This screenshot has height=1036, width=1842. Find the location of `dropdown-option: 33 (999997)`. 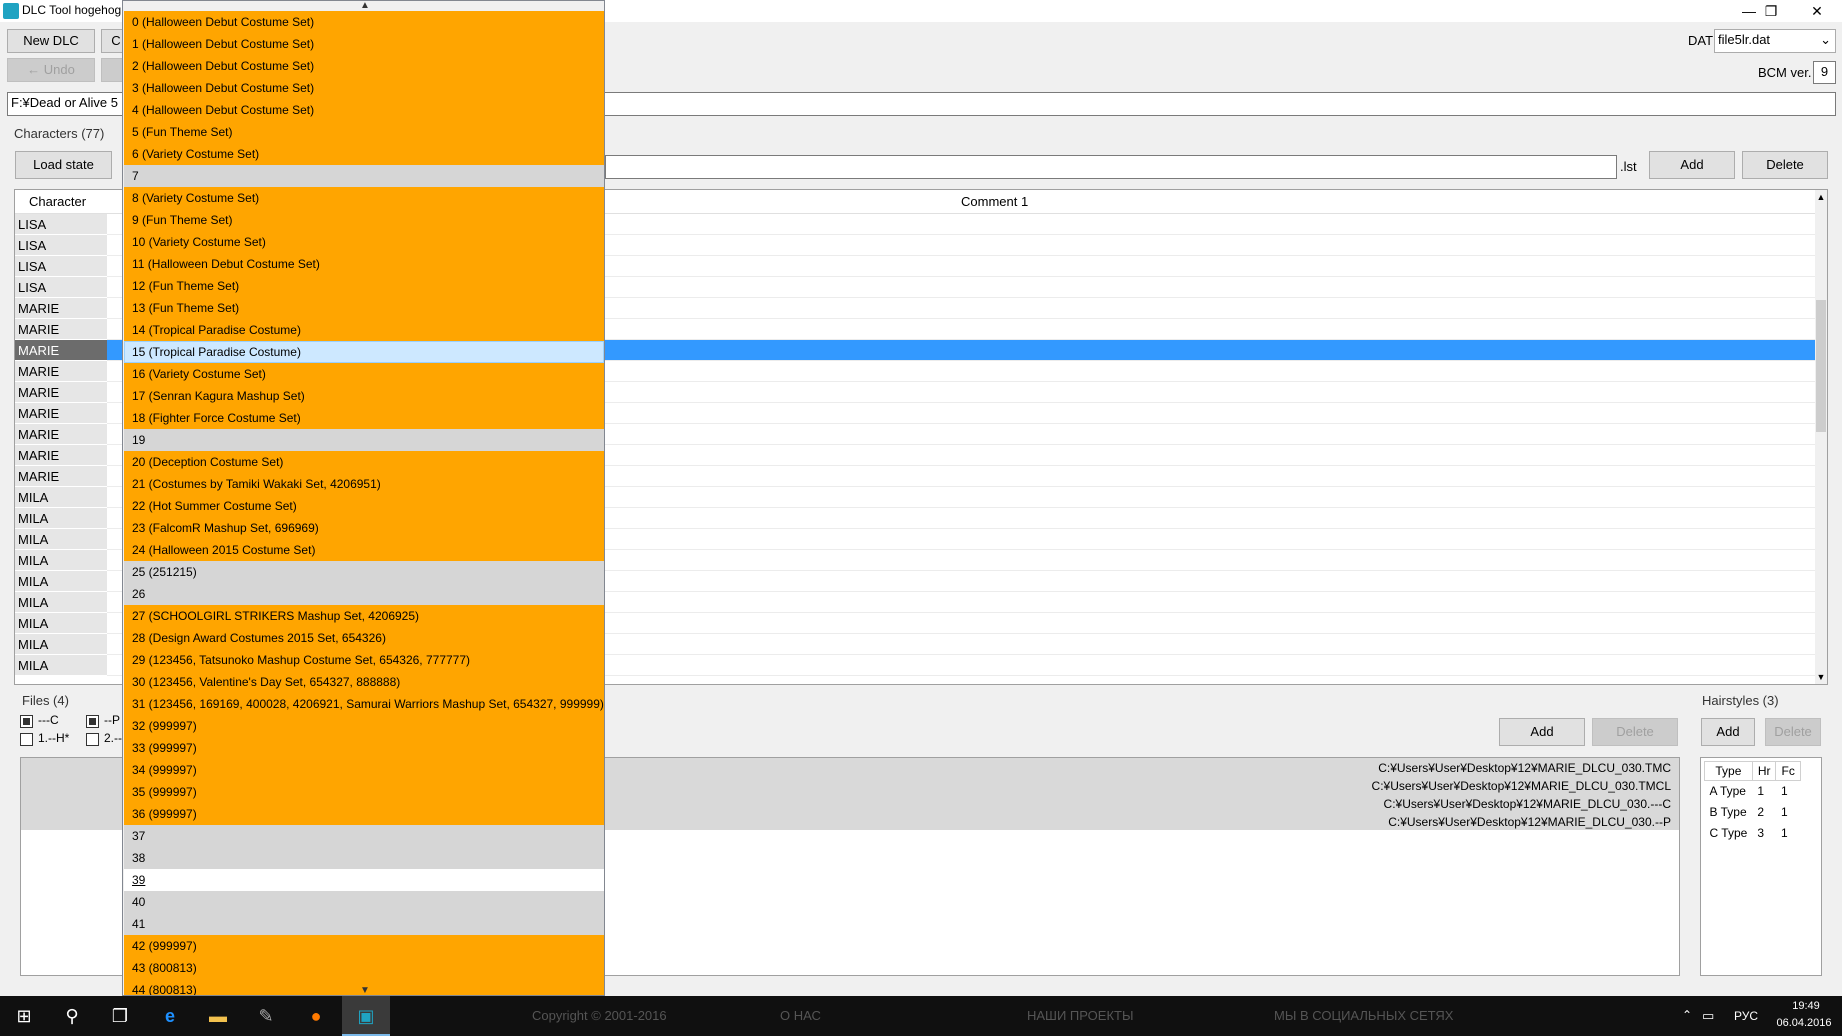

dropdown-option: 33 (999997) is located at coordinates (364, 748).